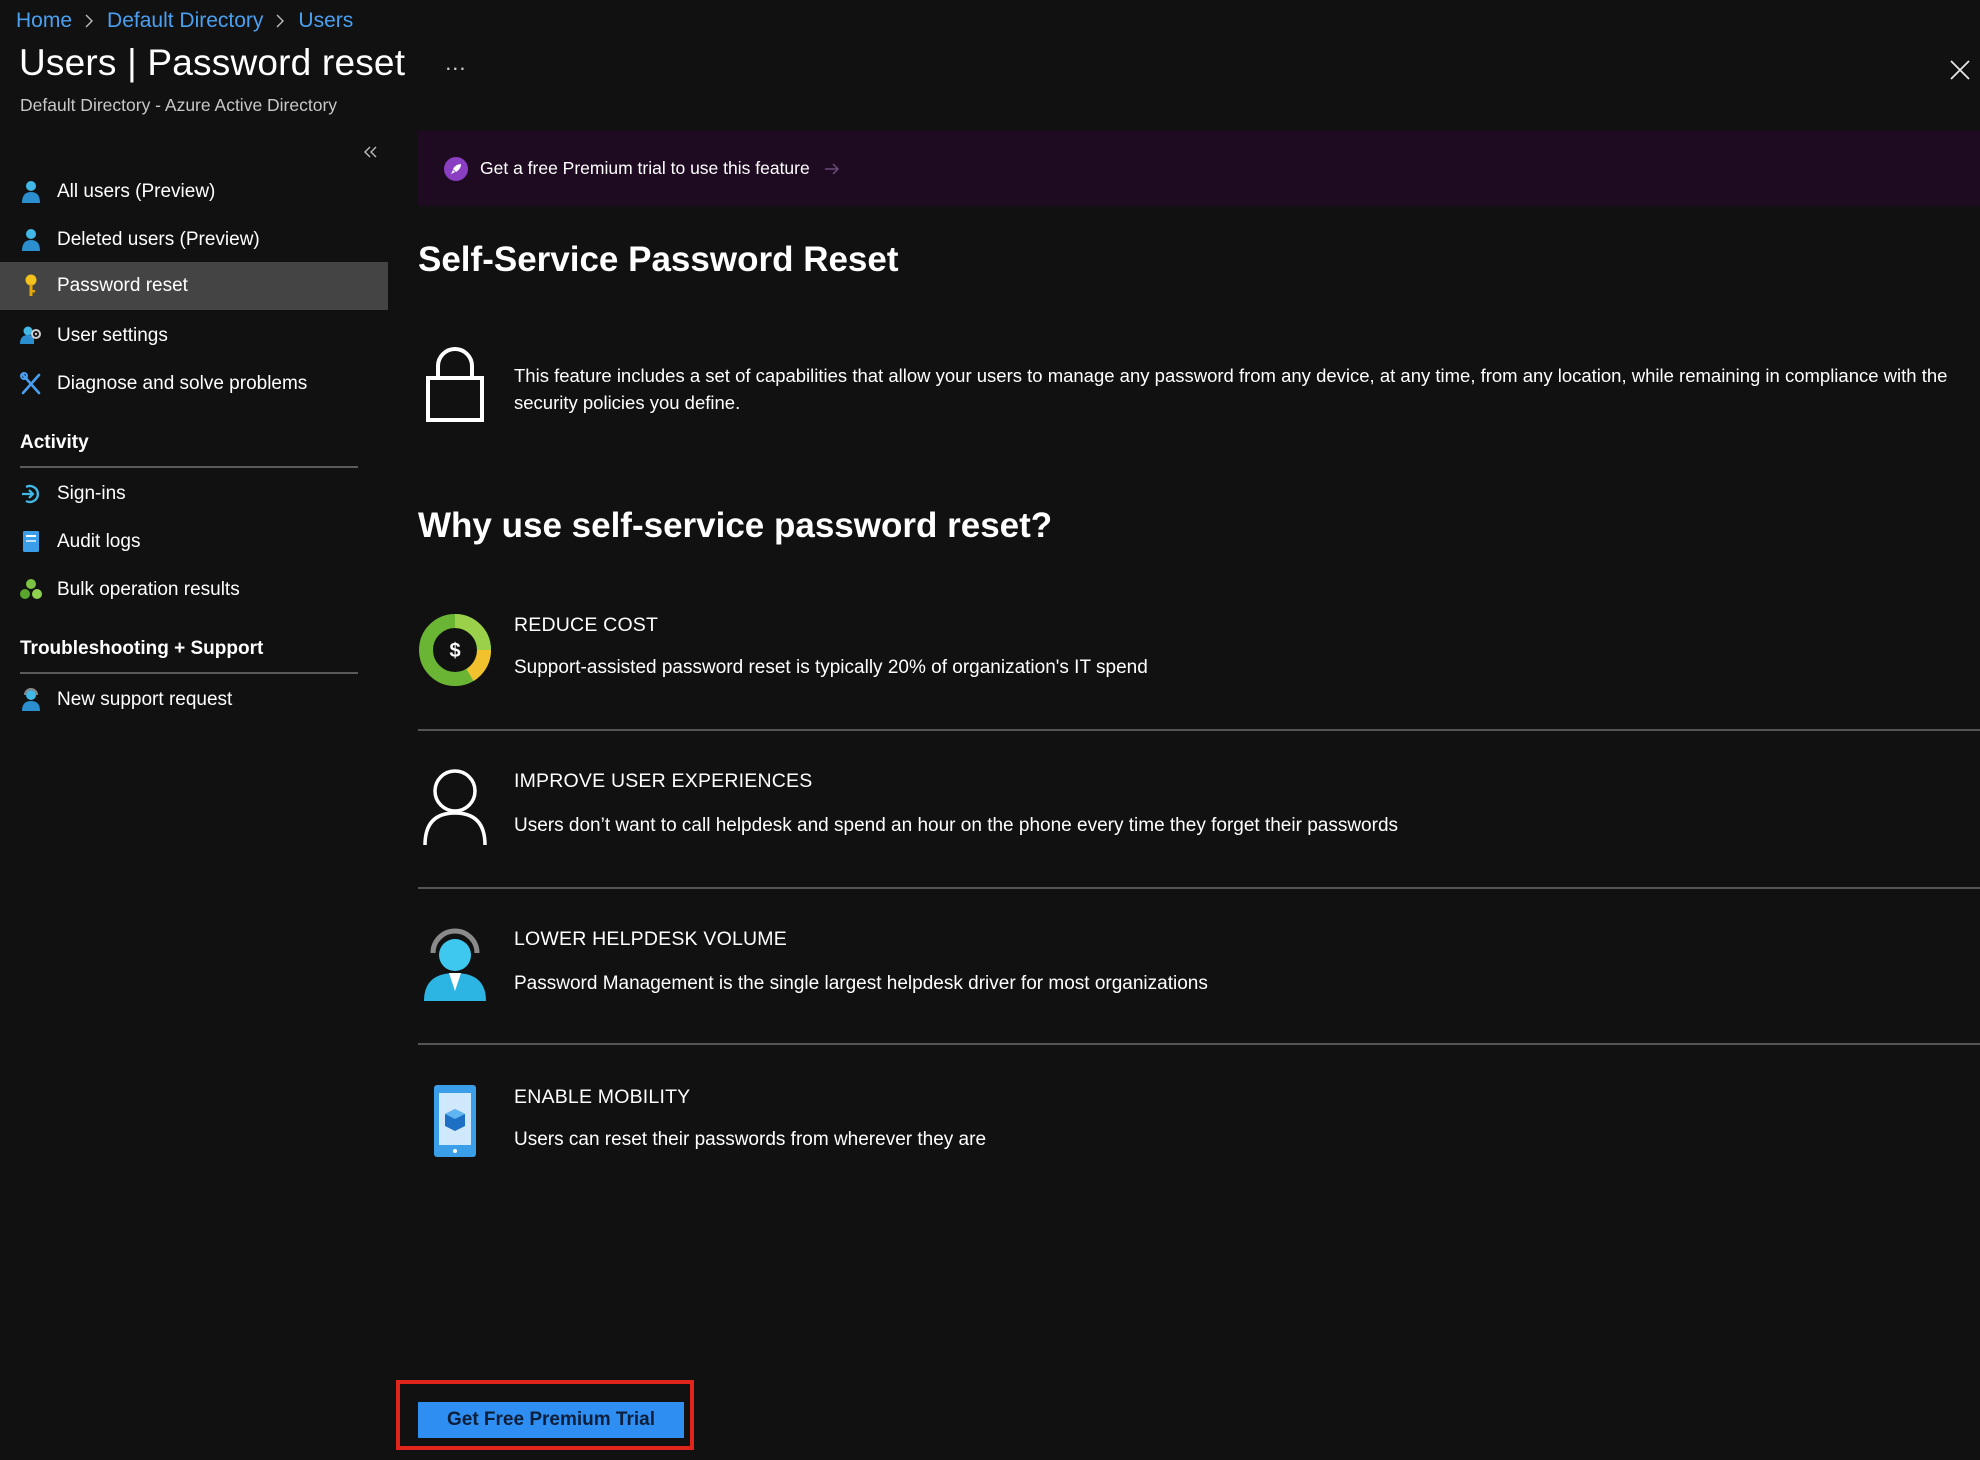 This screenshot has height=1460, width=1980. What do you see at coordinates (136, 191) in the screenshot?
I see `sidebar-item-label: All users (Preview)` at bounding box center [136, 191].